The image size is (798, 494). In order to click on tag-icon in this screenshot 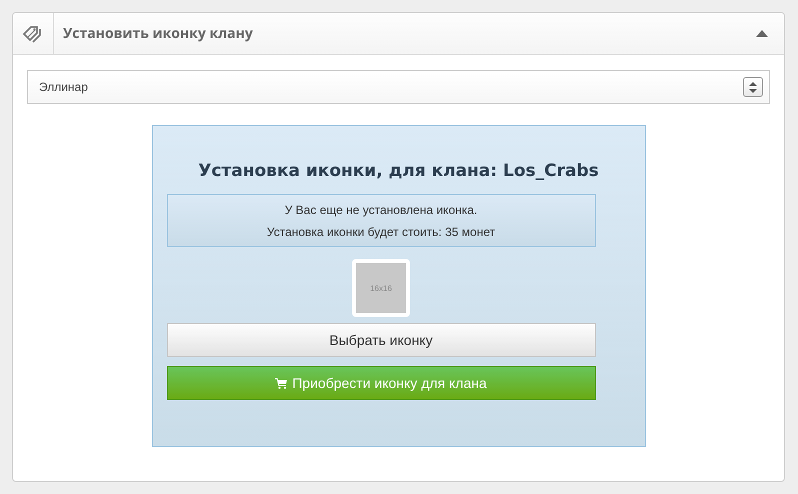, I will do `click(33, 33)`.